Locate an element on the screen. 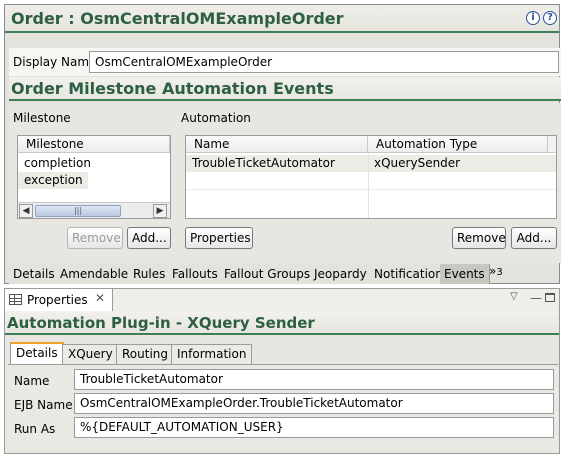  tab-rules: Rules is located at coordinates (150, 274).